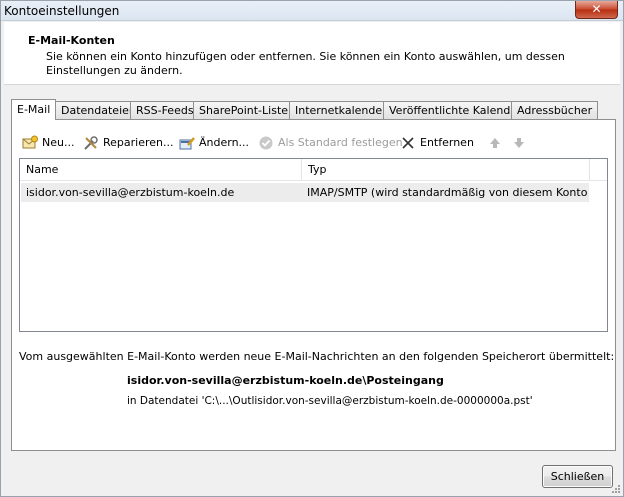 The height and width of the screenshot is (497, 624). Describe the element at coordinates (447, 142) in the screenshot. I see `remove-label: Entfernen` at that location.